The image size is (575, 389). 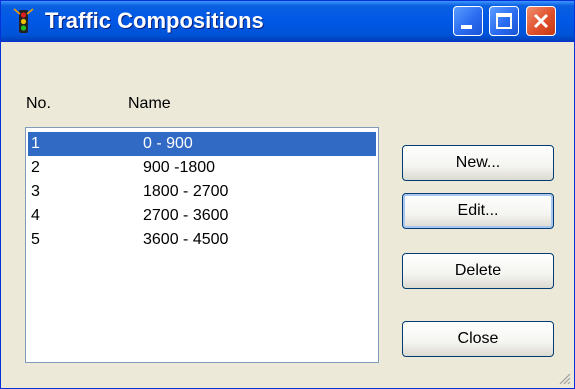 What do you see at coordinates (186, 215) in the screenshot?
I see `list-item-name: 2700 - 3600` at bounding box center [186, 215].